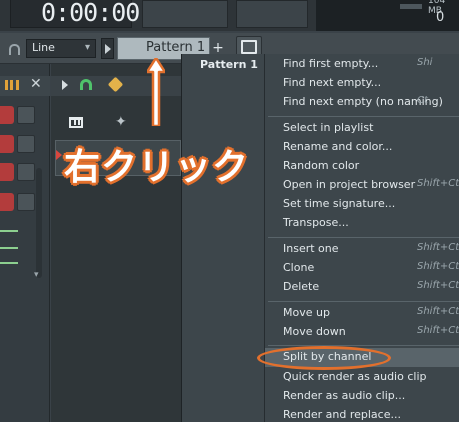  Describe the element at coordinates (249, 47) in the screenshot. I see `playlist-icon` at that location.